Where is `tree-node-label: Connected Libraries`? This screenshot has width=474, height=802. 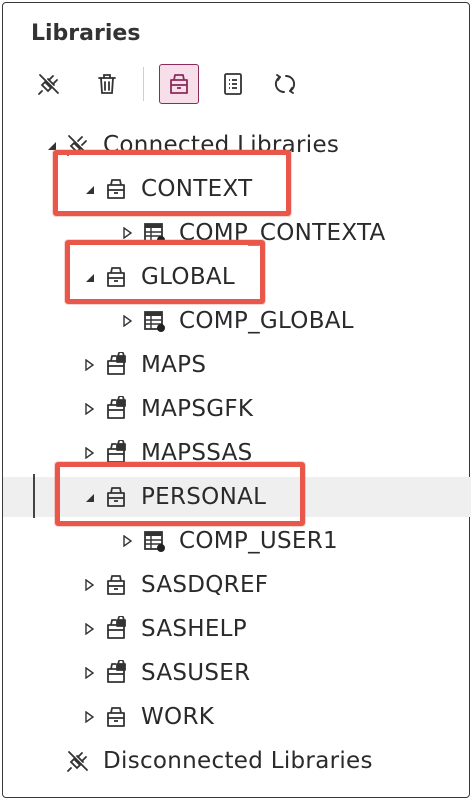 tree-node-label: Connected Libraries is located at coordinates (221, 145).